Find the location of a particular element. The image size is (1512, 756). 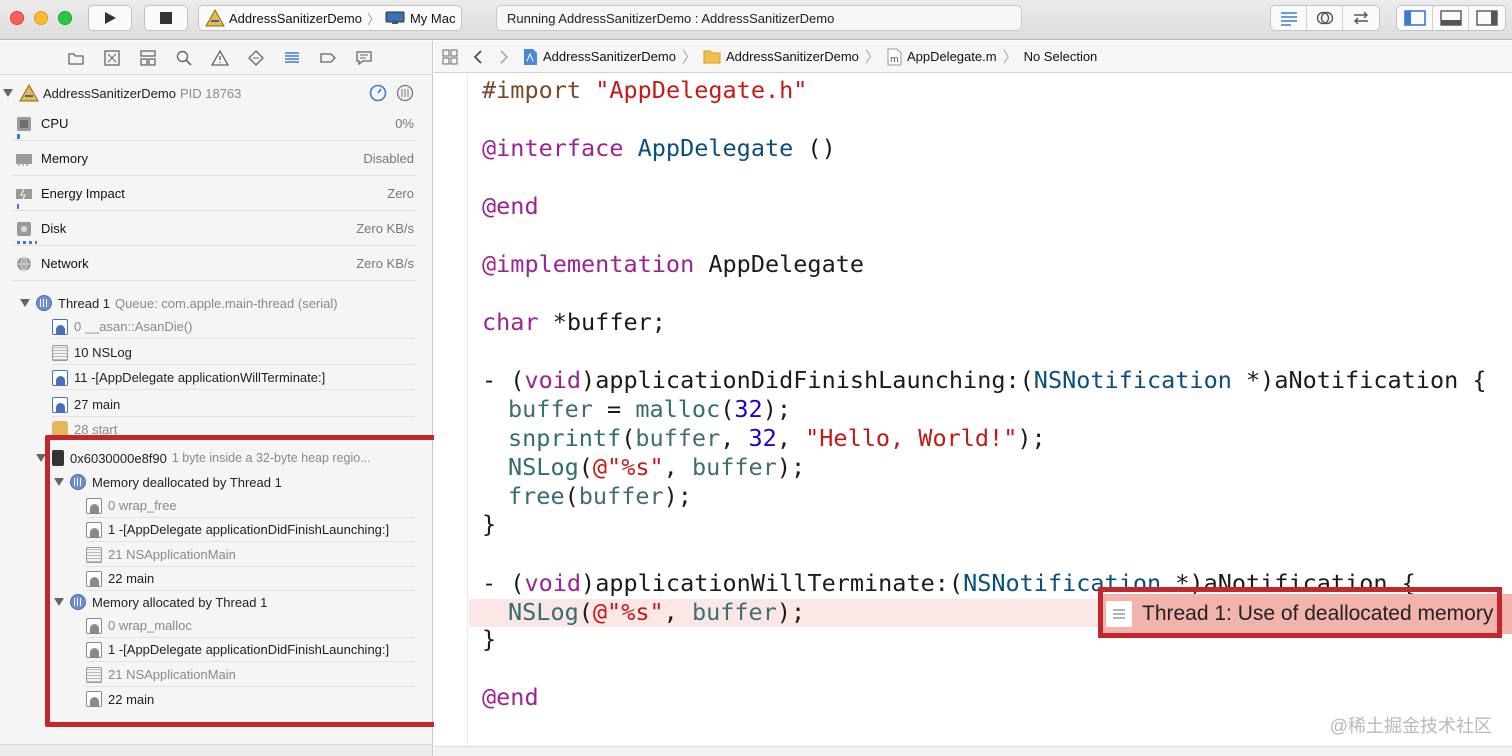

project-file-icon is located at coordinates (530, 56).